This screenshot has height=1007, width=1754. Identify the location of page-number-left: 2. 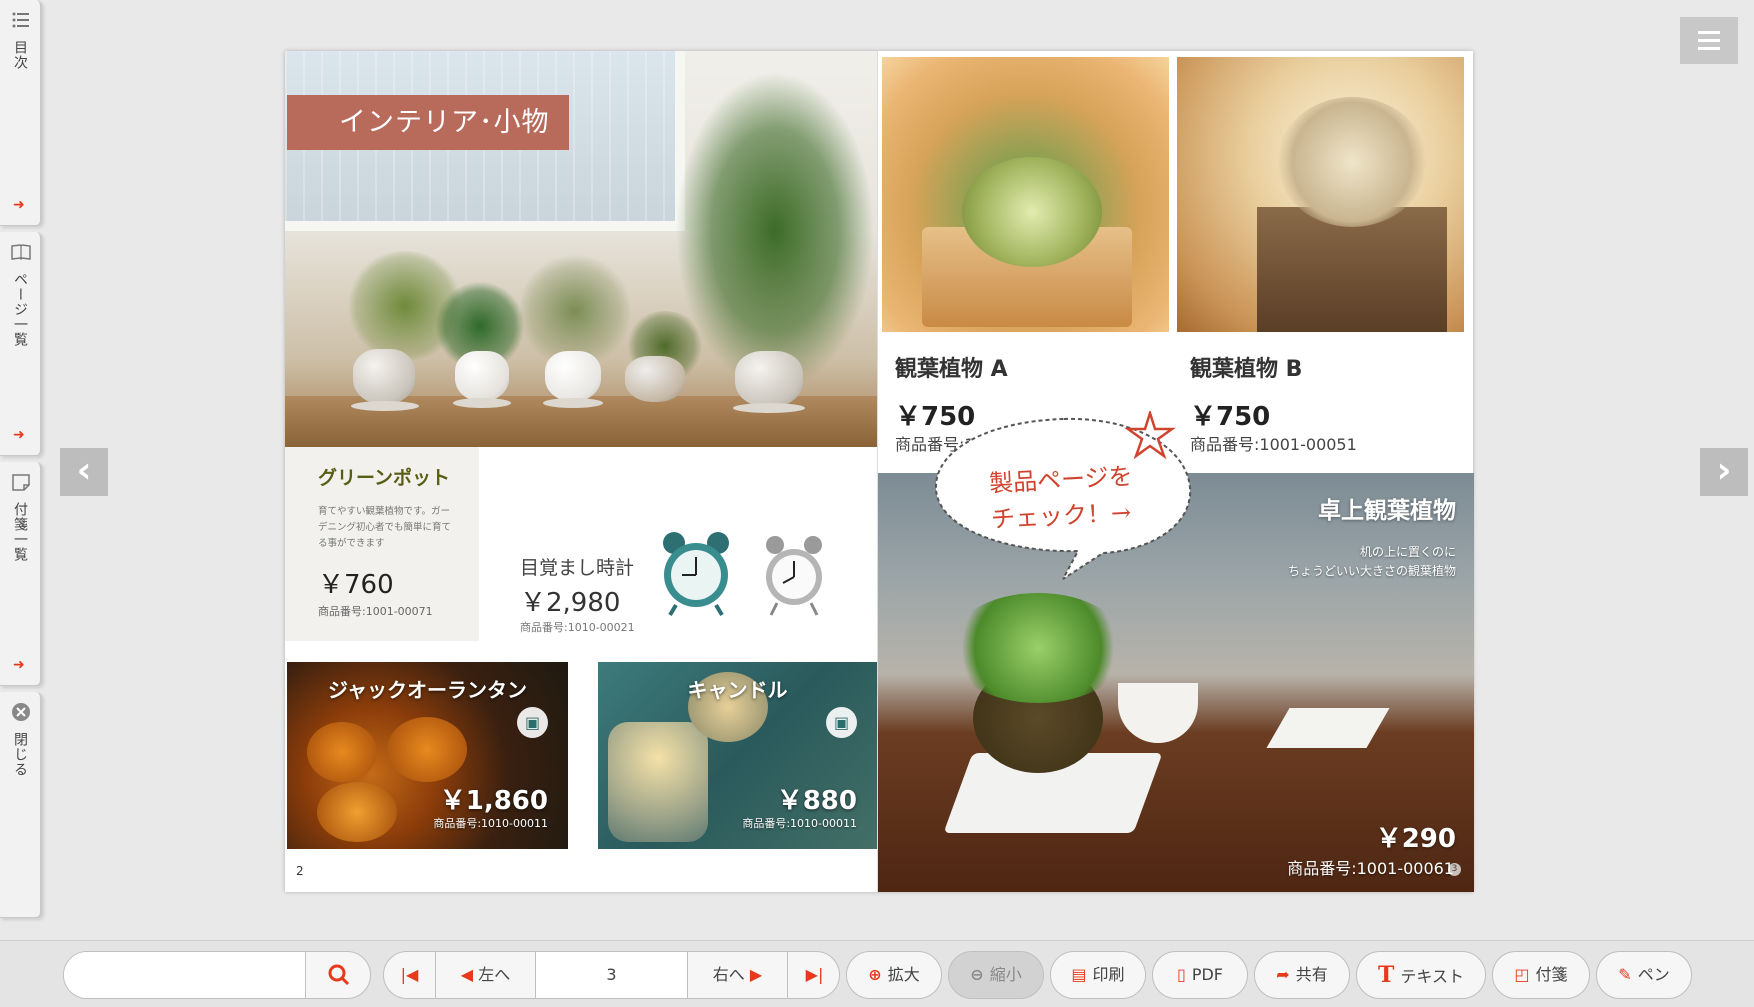
(300, 871).